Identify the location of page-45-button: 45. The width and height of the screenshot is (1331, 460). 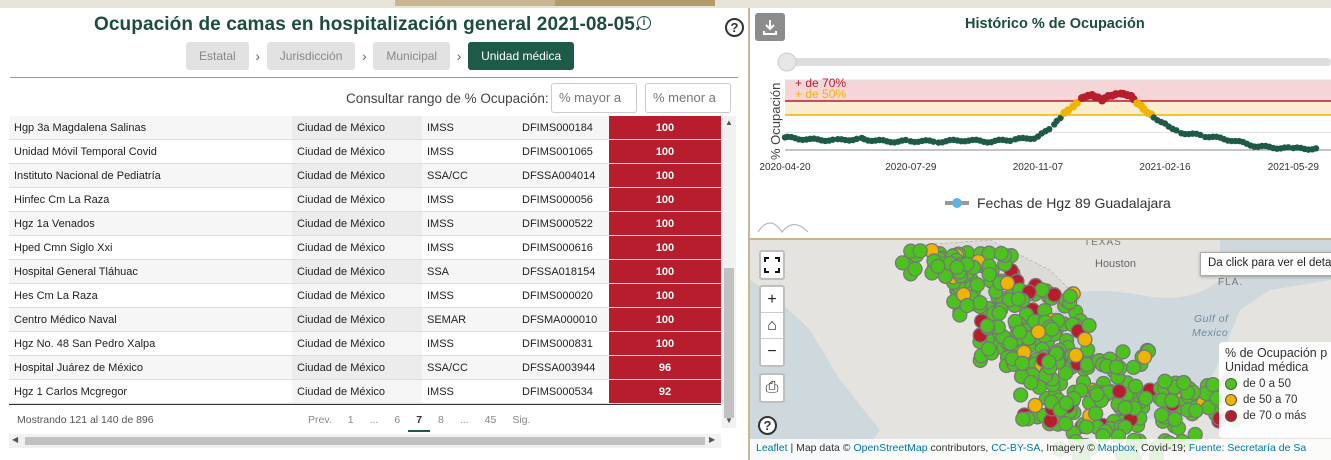
(491, 420).